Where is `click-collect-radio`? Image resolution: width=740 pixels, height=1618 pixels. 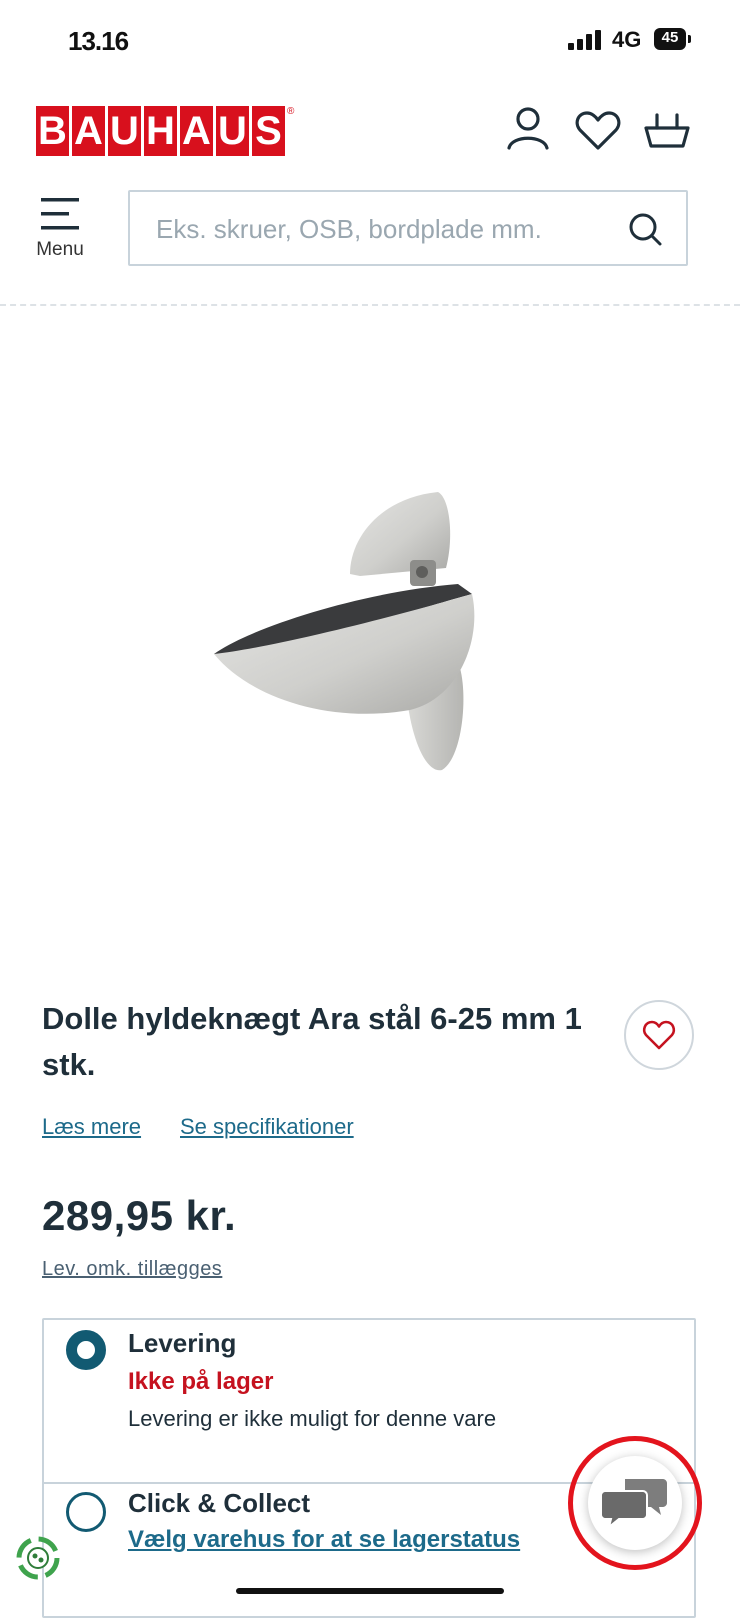
click-collect-radio is located at coordinates (86, 1512).